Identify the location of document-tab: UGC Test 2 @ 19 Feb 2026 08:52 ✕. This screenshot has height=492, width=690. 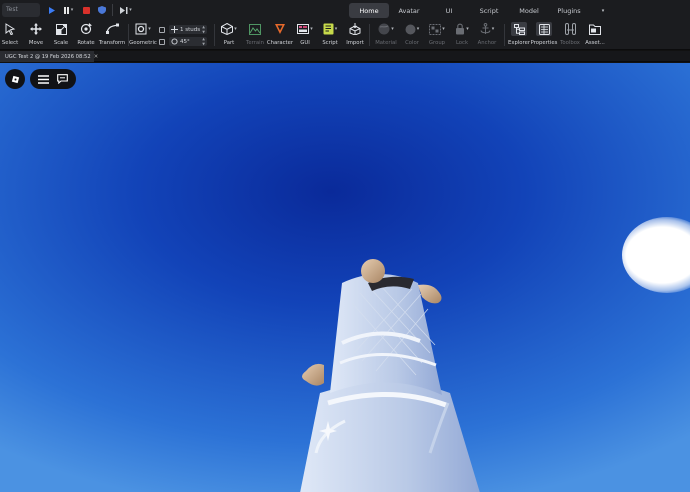
(49, 56).